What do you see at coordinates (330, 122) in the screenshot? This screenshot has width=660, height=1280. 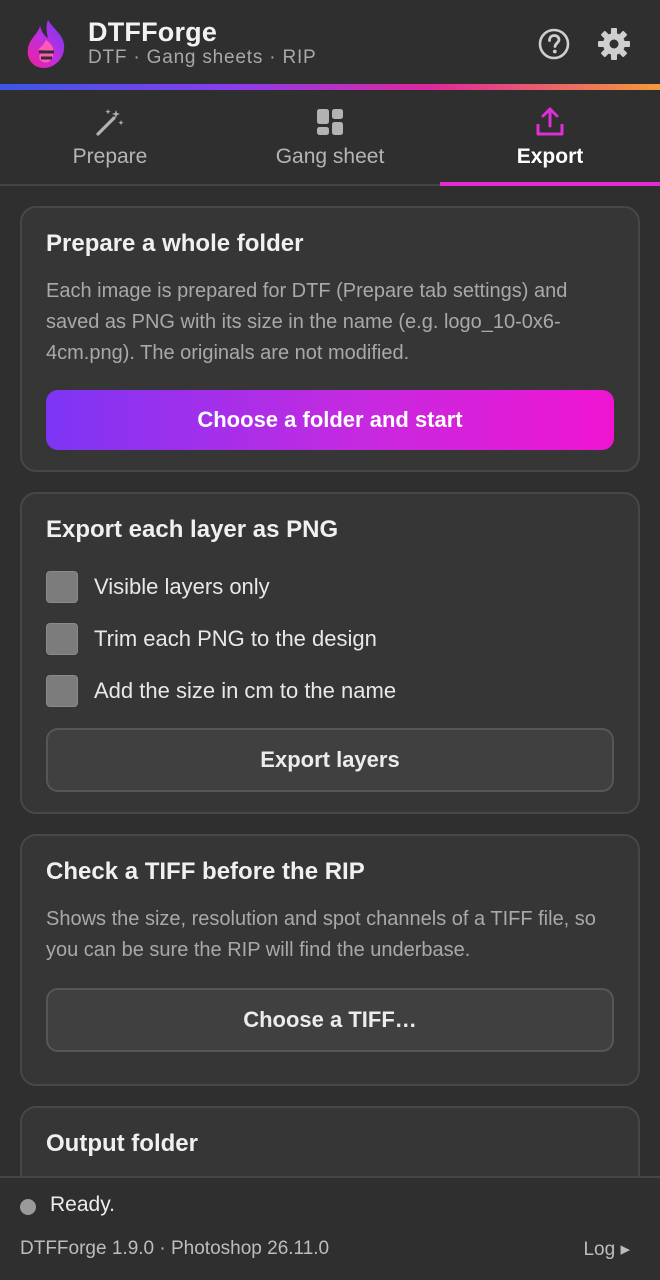 I see `grid-layout-icon` at bounding box center [330, 122].